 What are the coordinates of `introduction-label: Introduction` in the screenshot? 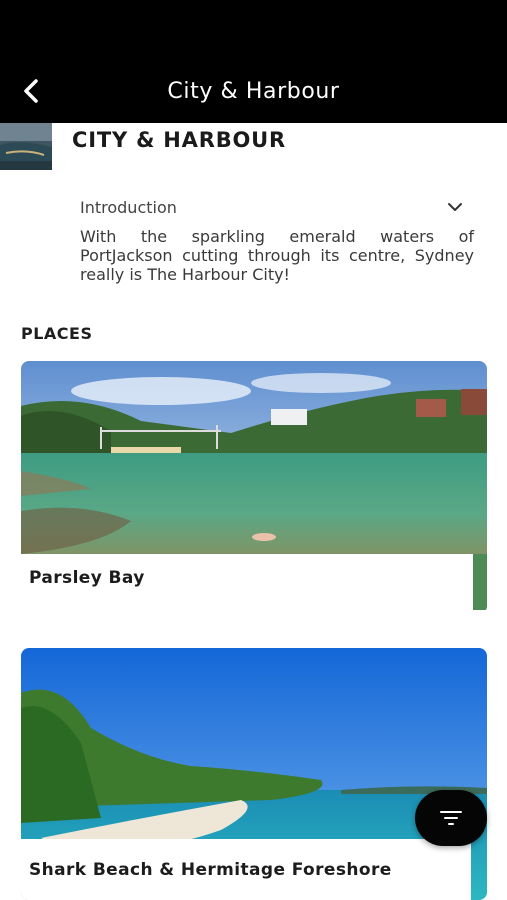 It's located at (128, 207).